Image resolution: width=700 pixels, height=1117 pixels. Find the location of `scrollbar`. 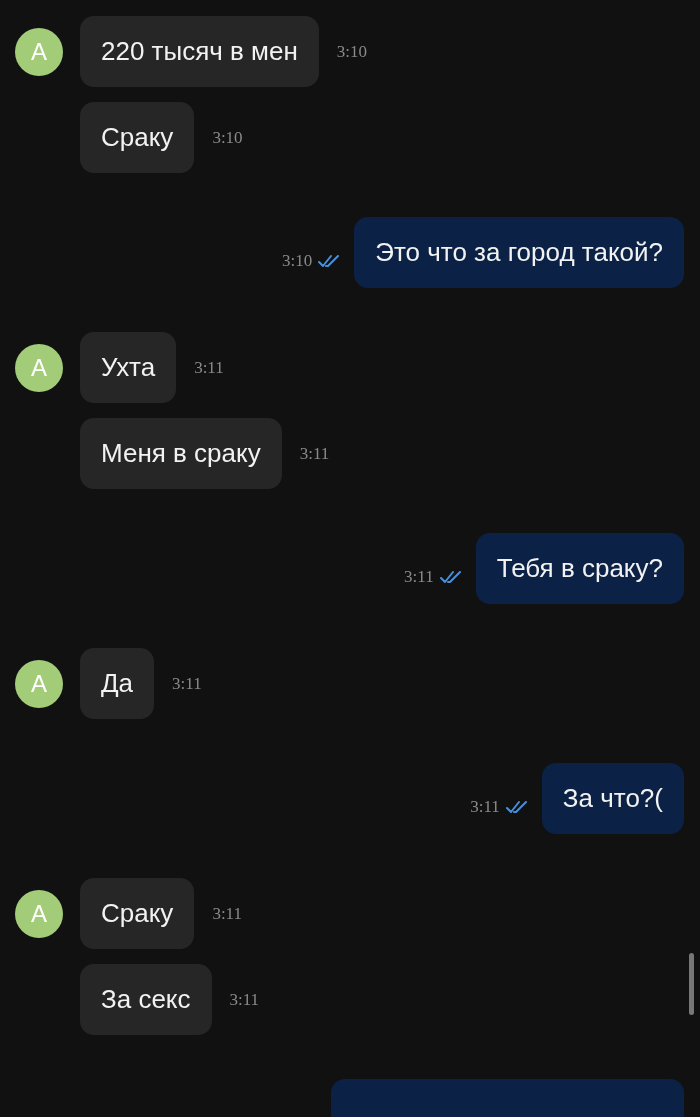

scrollbar is located at coordinates (691, 984).